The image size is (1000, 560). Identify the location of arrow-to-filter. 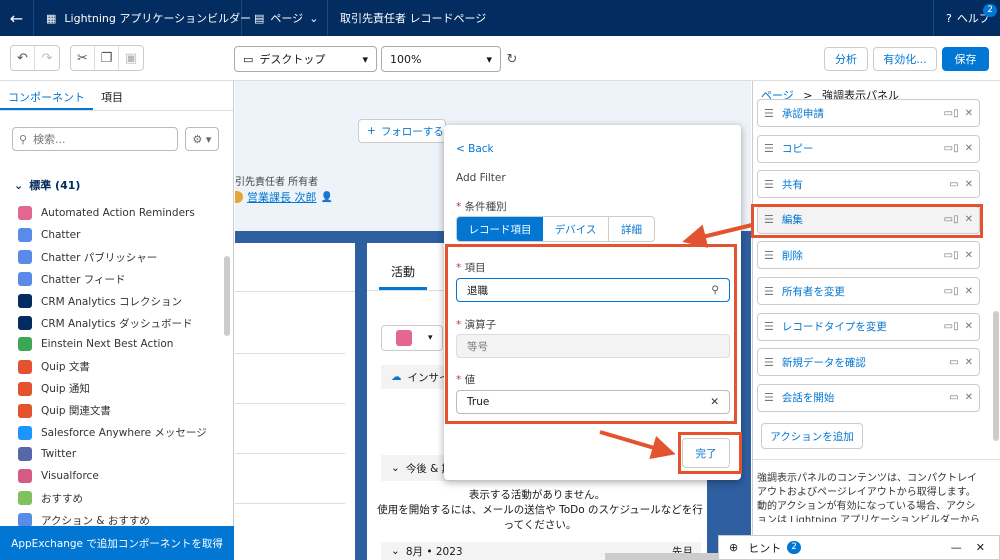
(717, 235).